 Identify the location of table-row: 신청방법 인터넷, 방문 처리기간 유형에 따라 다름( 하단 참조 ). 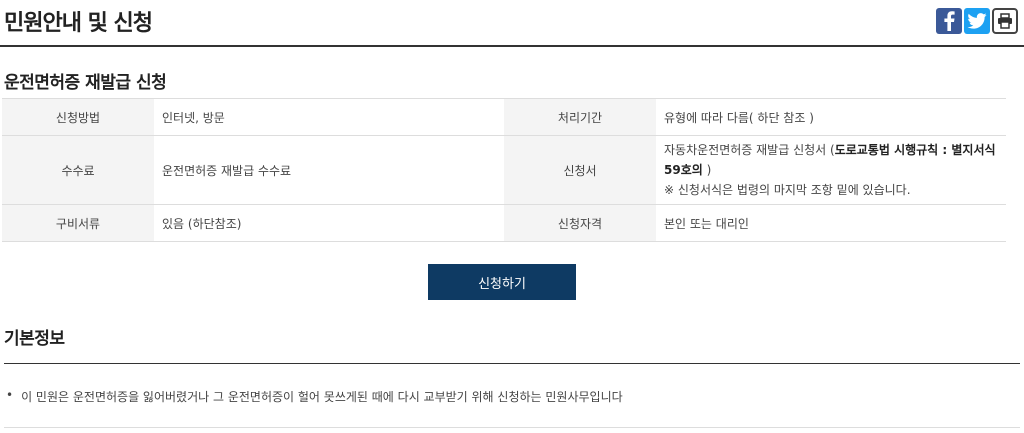
(504, 117).